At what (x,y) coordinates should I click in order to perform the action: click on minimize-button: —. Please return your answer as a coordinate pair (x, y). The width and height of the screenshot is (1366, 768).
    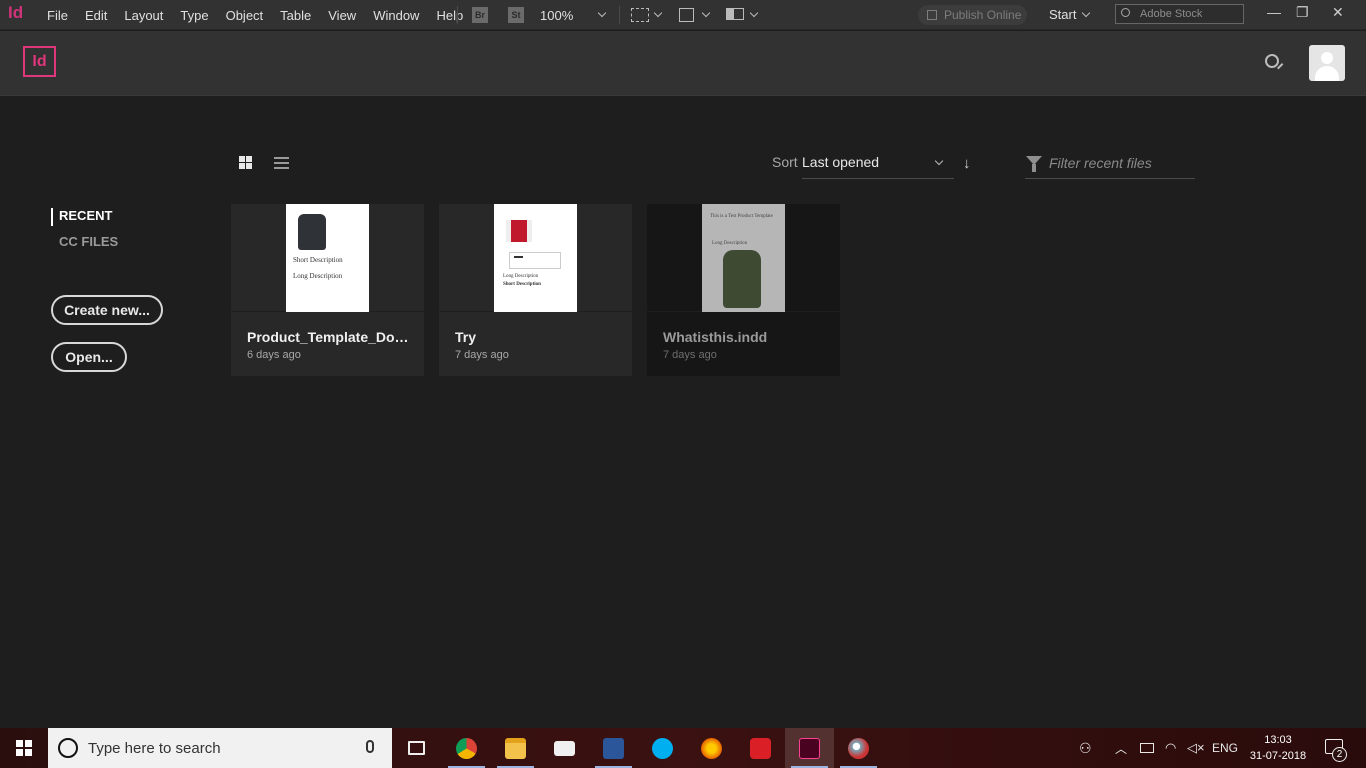
    Looking at the image, I should click on (1274, 12).